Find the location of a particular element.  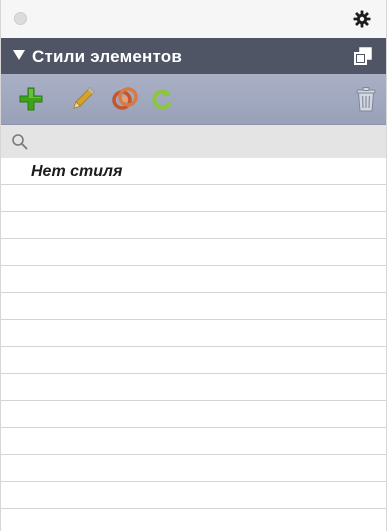

detach-panel-icon is located at coordinates (363, 56).